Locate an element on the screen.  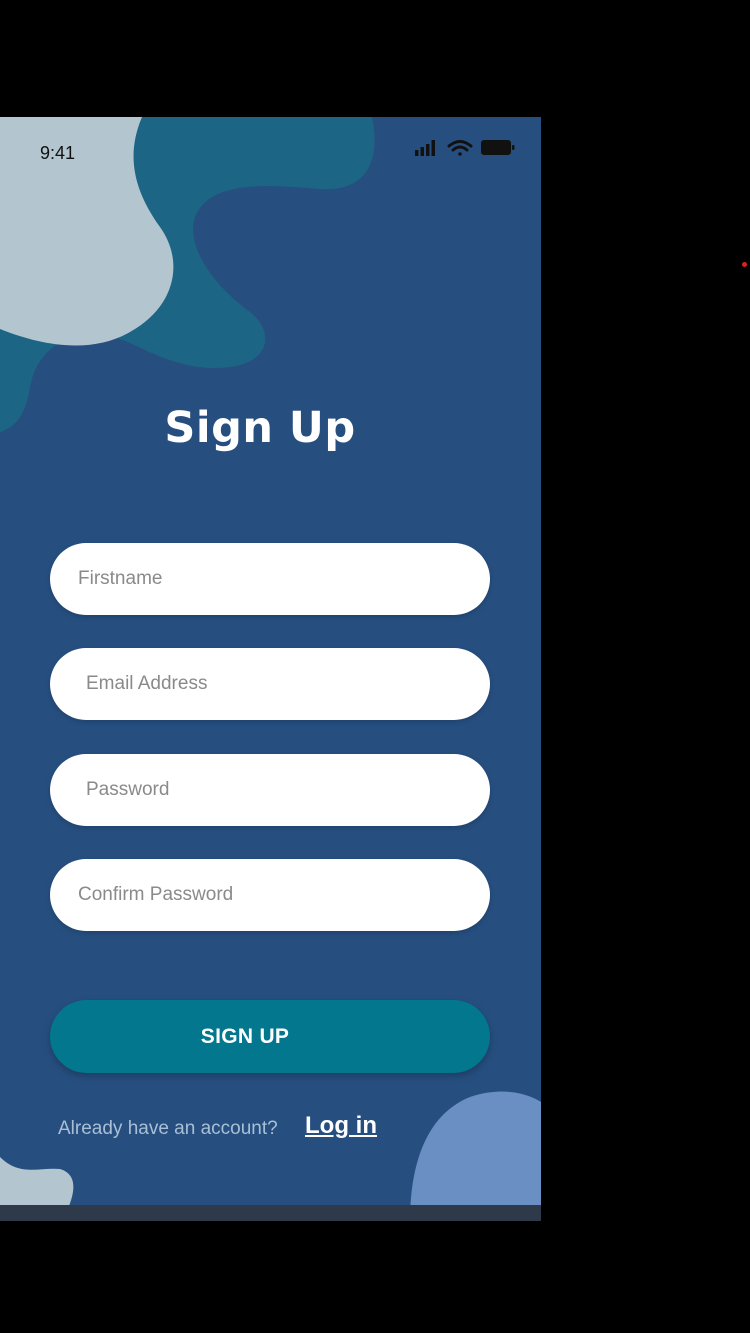
bottom-bar is located at coordinates (270, 1213).